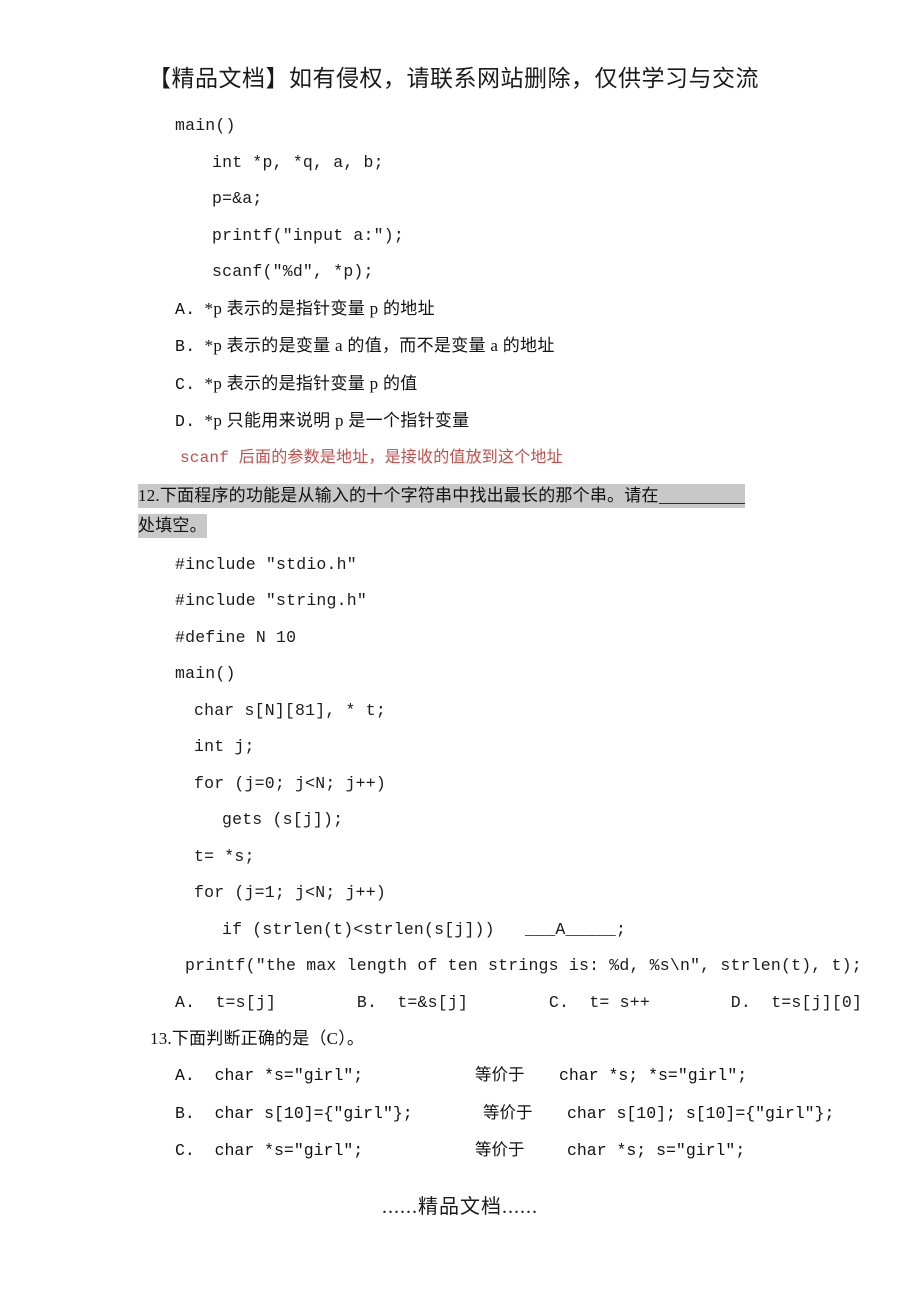  Describe the element at coordinates (308, 235) in the screenshot. I see `code-line: printf(″input a:″);` at that location.